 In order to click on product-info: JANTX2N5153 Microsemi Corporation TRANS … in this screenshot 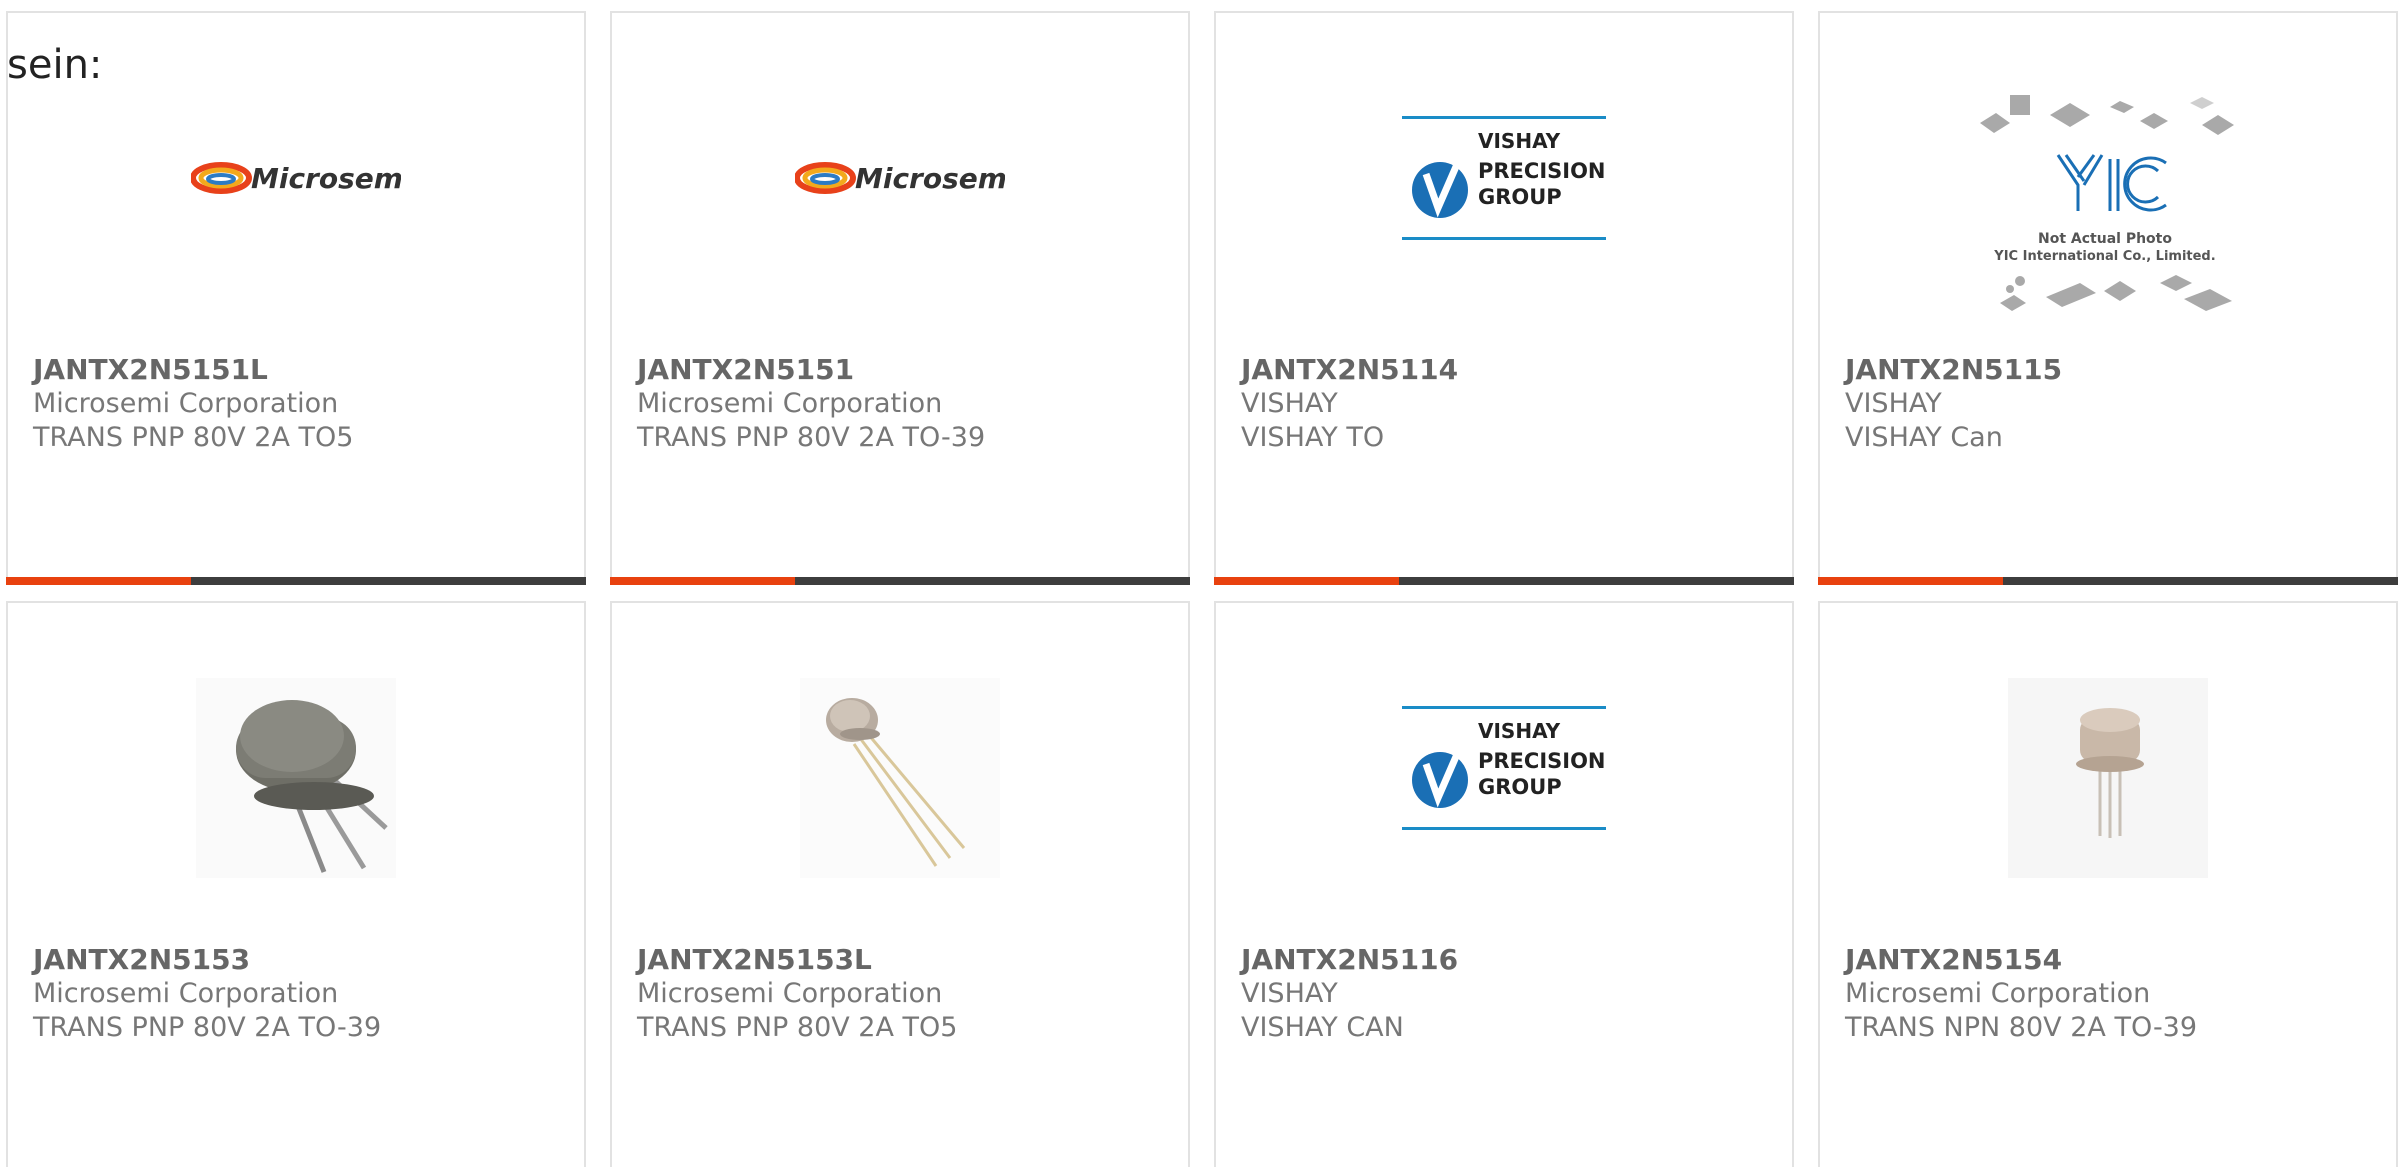, I will do `click(298, 994)`.